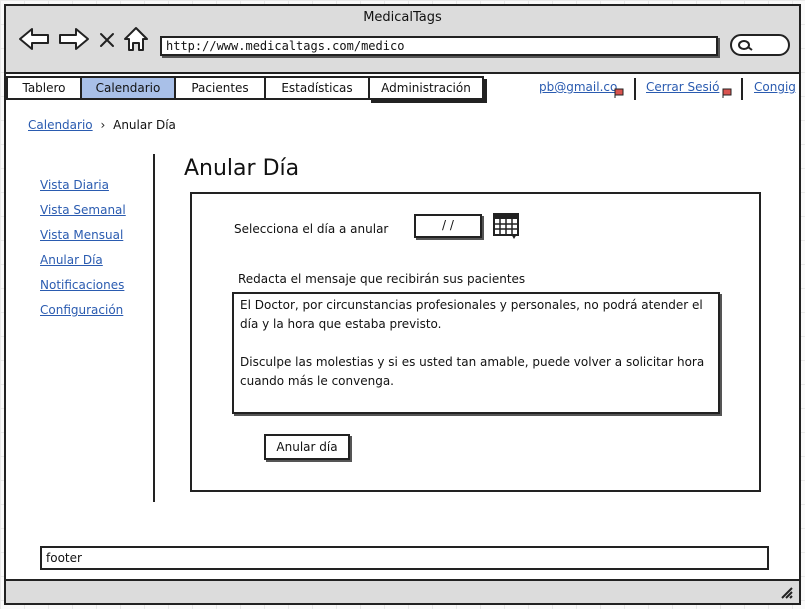 The width and height of the screenshot is (805, 609). What do you see at coordinates (34, 39) in the screenshot?
I see `back-arrow-icon` at bounding box center [34, 39].